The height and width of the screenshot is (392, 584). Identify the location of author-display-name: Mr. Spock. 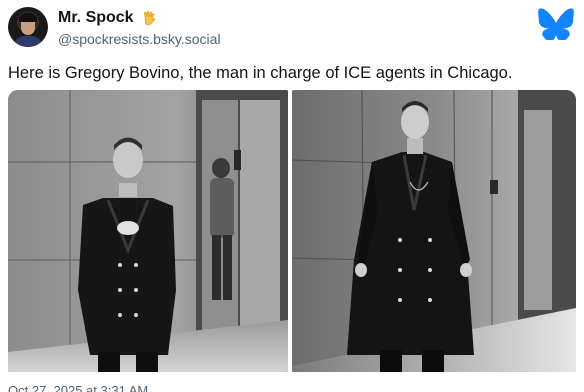
(96, 18).